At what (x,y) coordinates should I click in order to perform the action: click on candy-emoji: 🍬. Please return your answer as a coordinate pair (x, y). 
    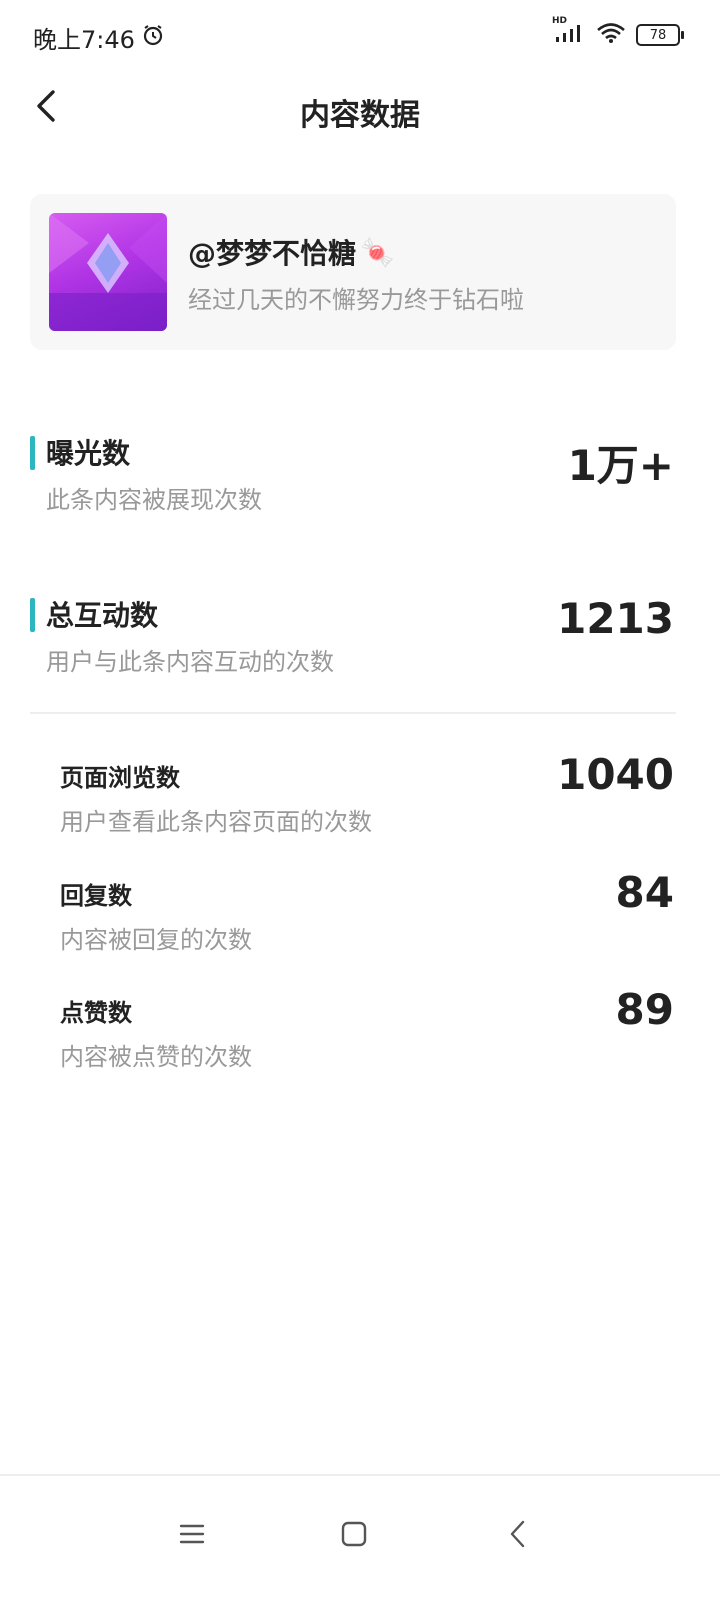
    Looking at the image, I should click on (377, 252).